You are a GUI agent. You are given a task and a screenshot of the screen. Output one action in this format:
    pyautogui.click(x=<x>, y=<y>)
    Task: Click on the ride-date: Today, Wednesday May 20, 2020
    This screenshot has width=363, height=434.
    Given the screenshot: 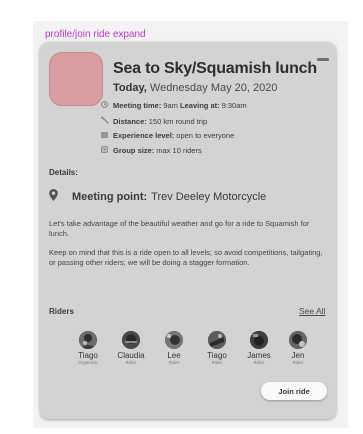 What is the action you would take?
    pyautogui.click(x=195, y=88)
    